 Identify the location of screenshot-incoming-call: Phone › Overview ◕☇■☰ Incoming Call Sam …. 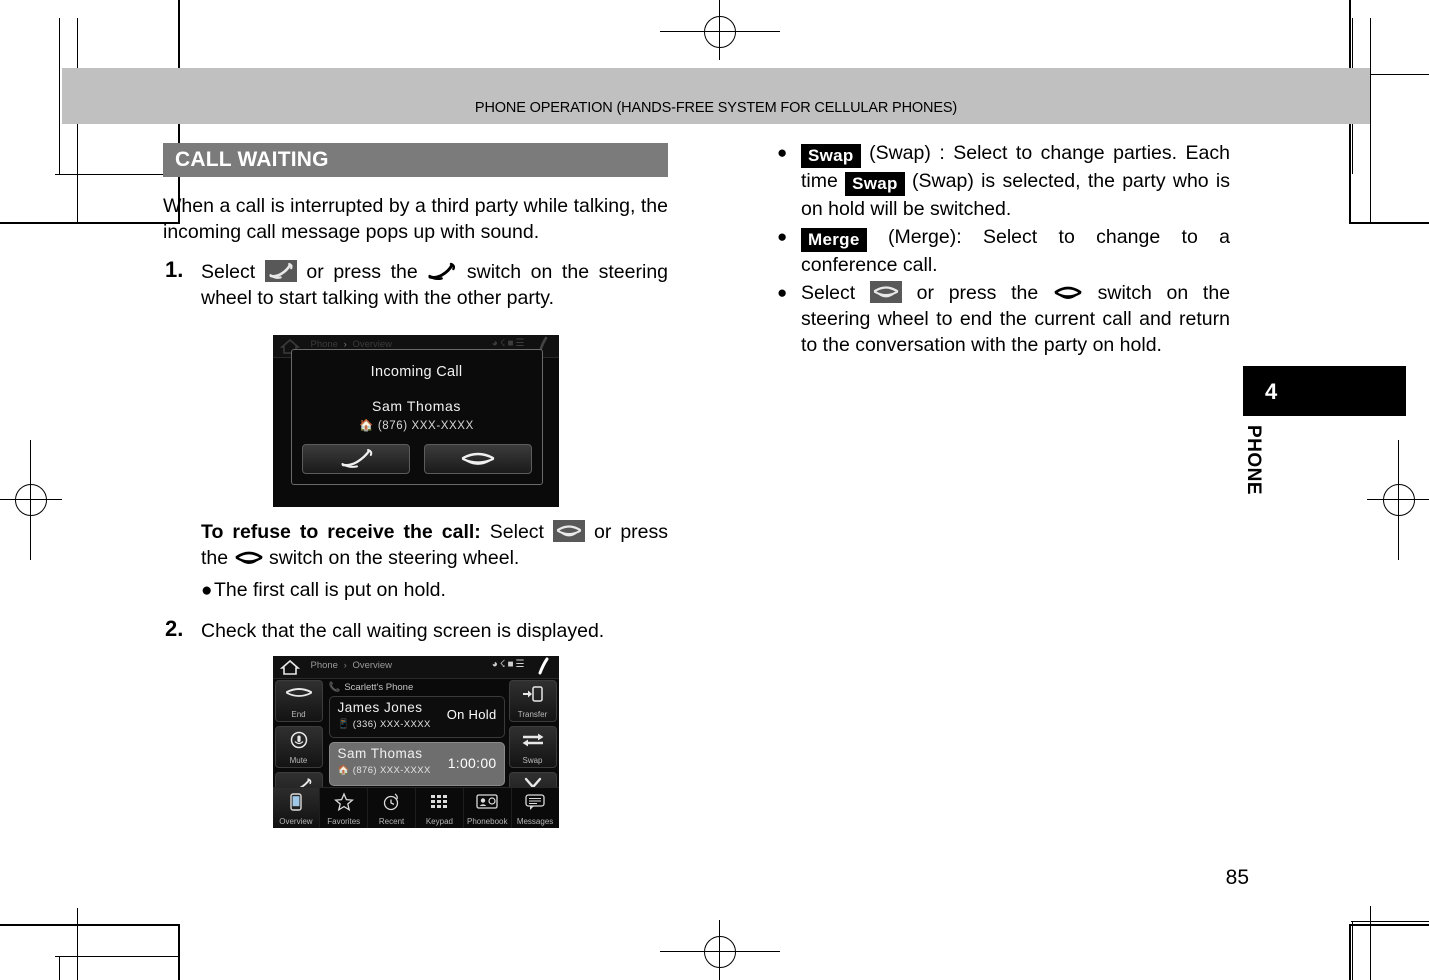
(415, 421).